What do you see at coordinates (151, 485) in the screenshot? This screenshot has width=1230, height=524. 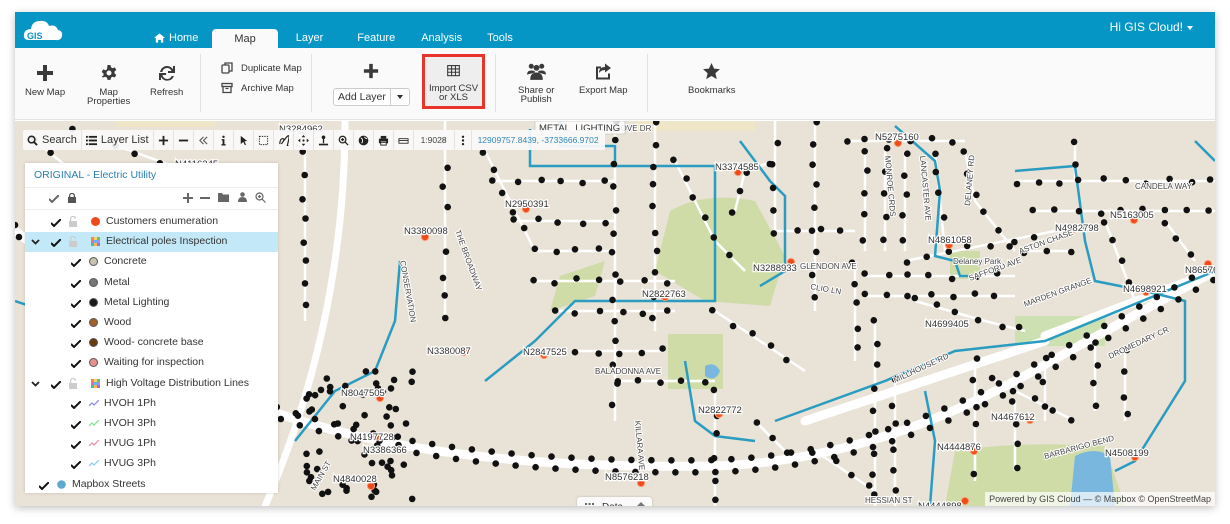 I see `layer-row: Mapbox Streets` at bounding box center [151, 485].